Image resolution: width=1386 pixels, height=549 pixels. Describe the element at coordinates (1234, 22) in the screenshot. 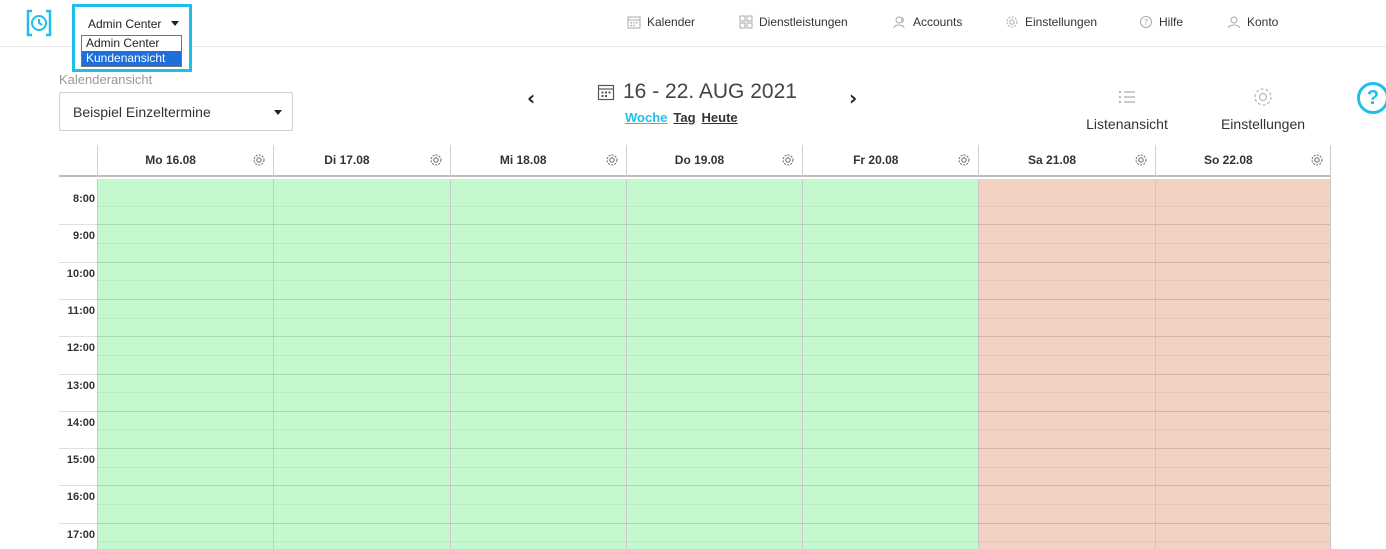

I see `user-icon` at that location.